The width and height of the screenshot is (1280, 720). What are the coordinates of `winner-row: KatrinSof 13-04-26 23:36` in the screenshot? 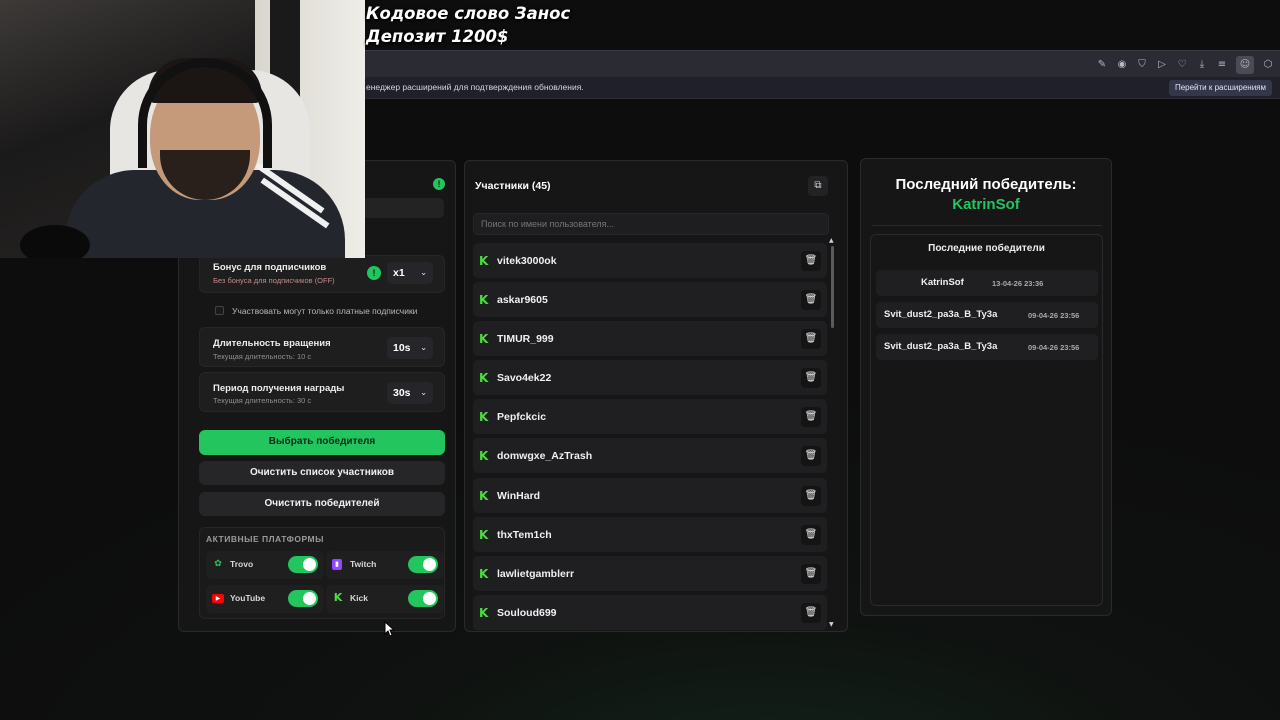 It's located at (987, 283).